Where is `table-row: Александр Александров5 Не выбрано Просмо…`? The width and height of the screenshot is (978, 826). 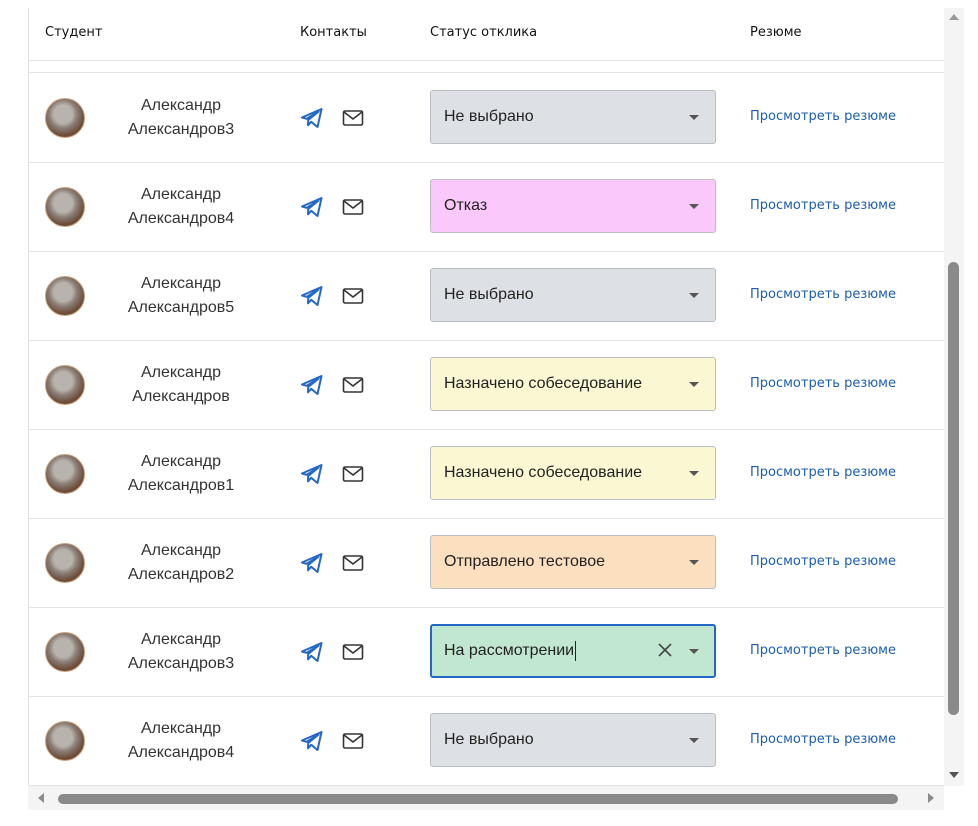 table-row: Александр Александров5 Не выбрано Просмо… is located at coordinates (487, 296).